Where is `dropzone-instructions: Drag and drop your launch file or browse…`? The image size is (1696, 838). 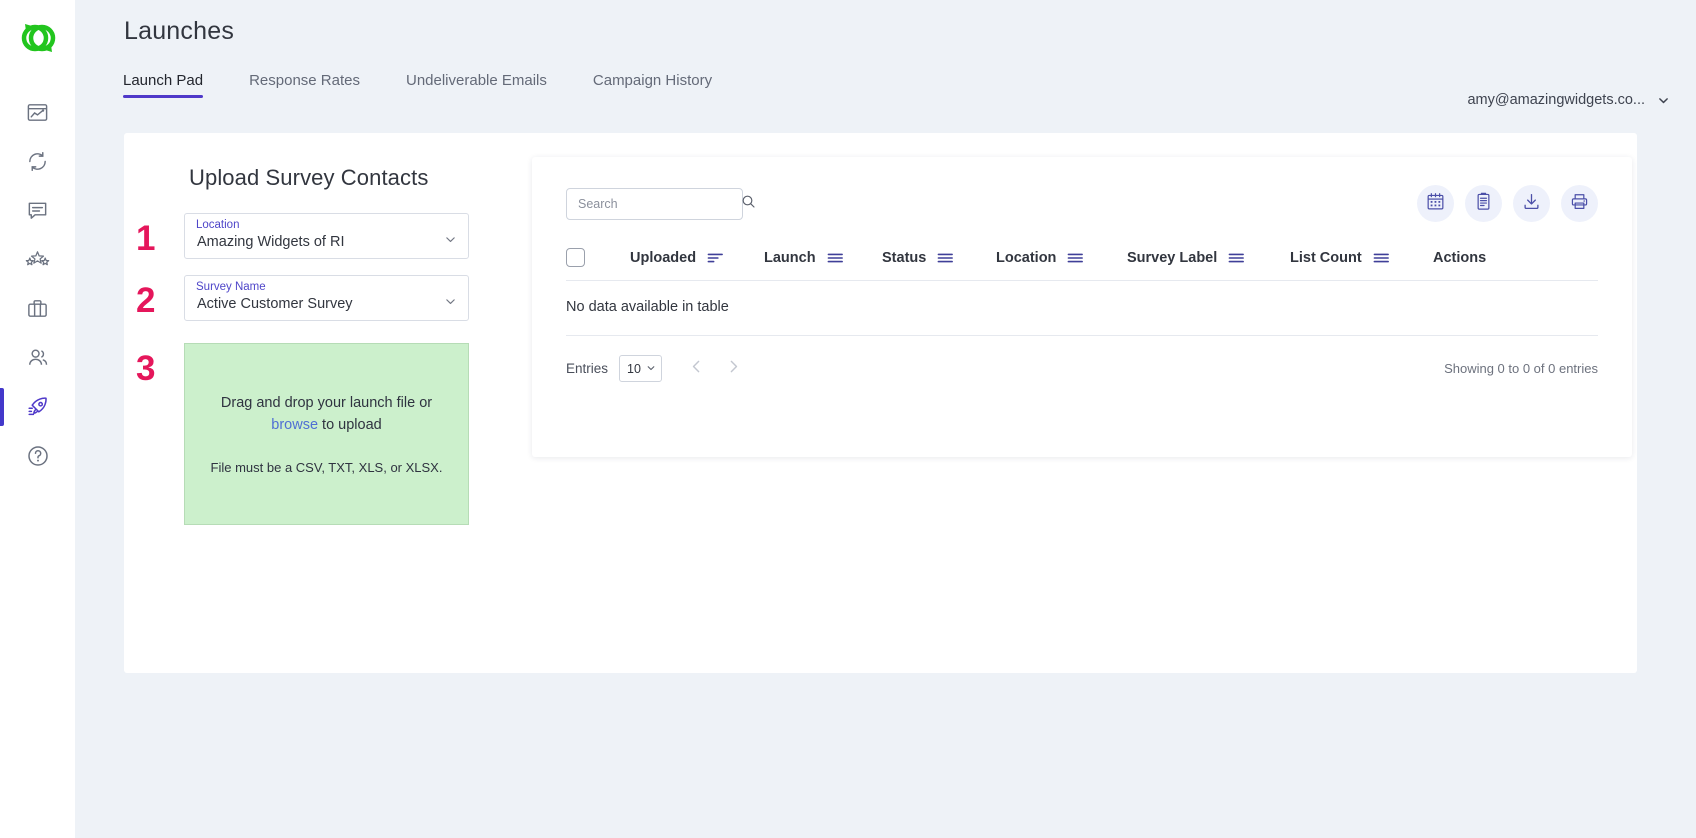 dropzone-instructions: Drag and drop your launch file or browse… is located at coordinates (327, 415).